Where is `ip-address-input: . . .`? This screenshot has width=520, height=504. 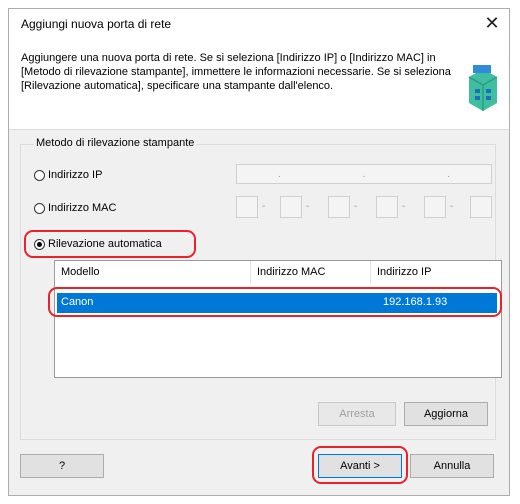
ip-address-input: . . . is located at coordinates (364, 174).